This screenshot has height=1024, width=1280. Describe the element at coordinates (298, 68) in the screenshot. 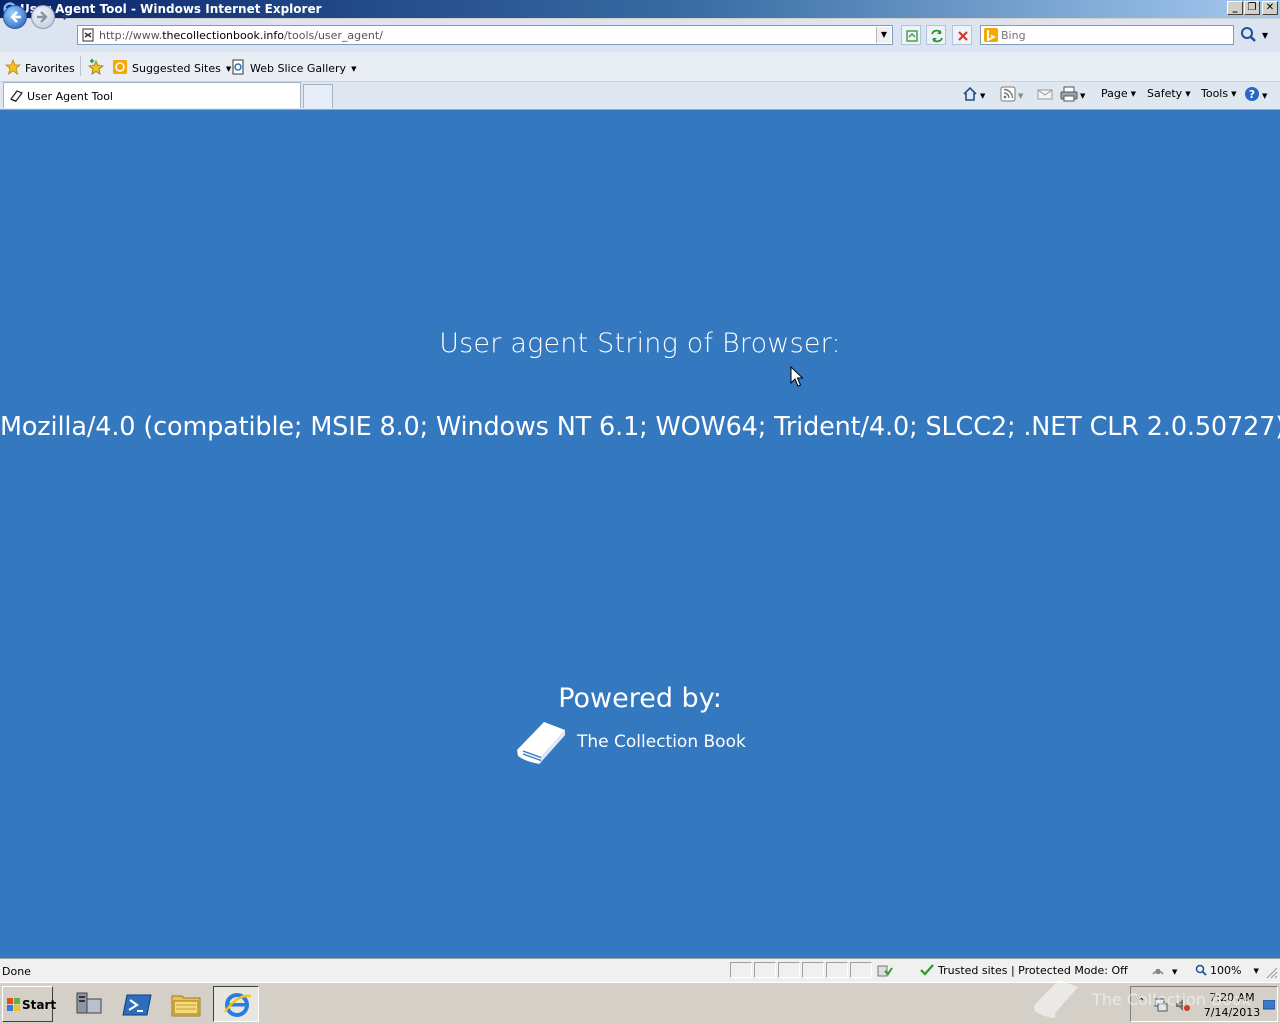

I see `web-slice-gallery-label: Web Slice Gallery` at that location.